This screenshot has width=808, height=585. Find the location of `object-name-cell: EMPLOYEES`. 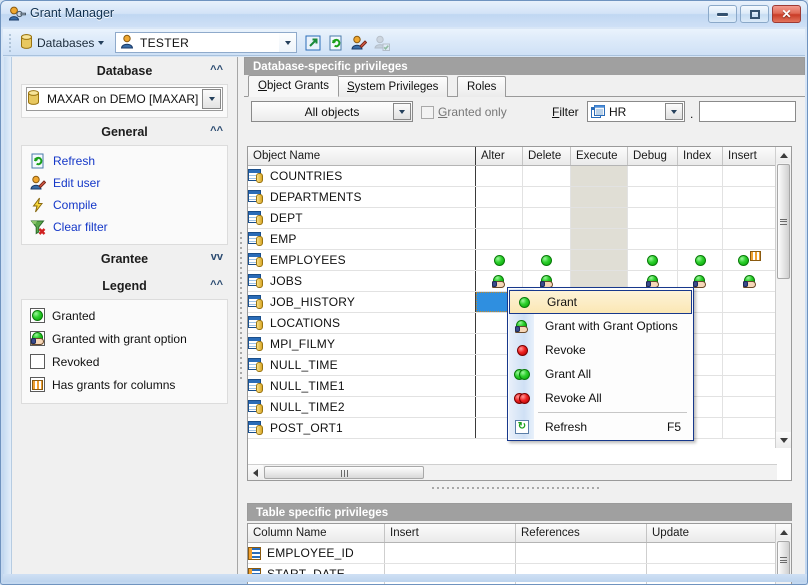

object-name-cell: EMPLOYEES is located at coordinates (362, 260).